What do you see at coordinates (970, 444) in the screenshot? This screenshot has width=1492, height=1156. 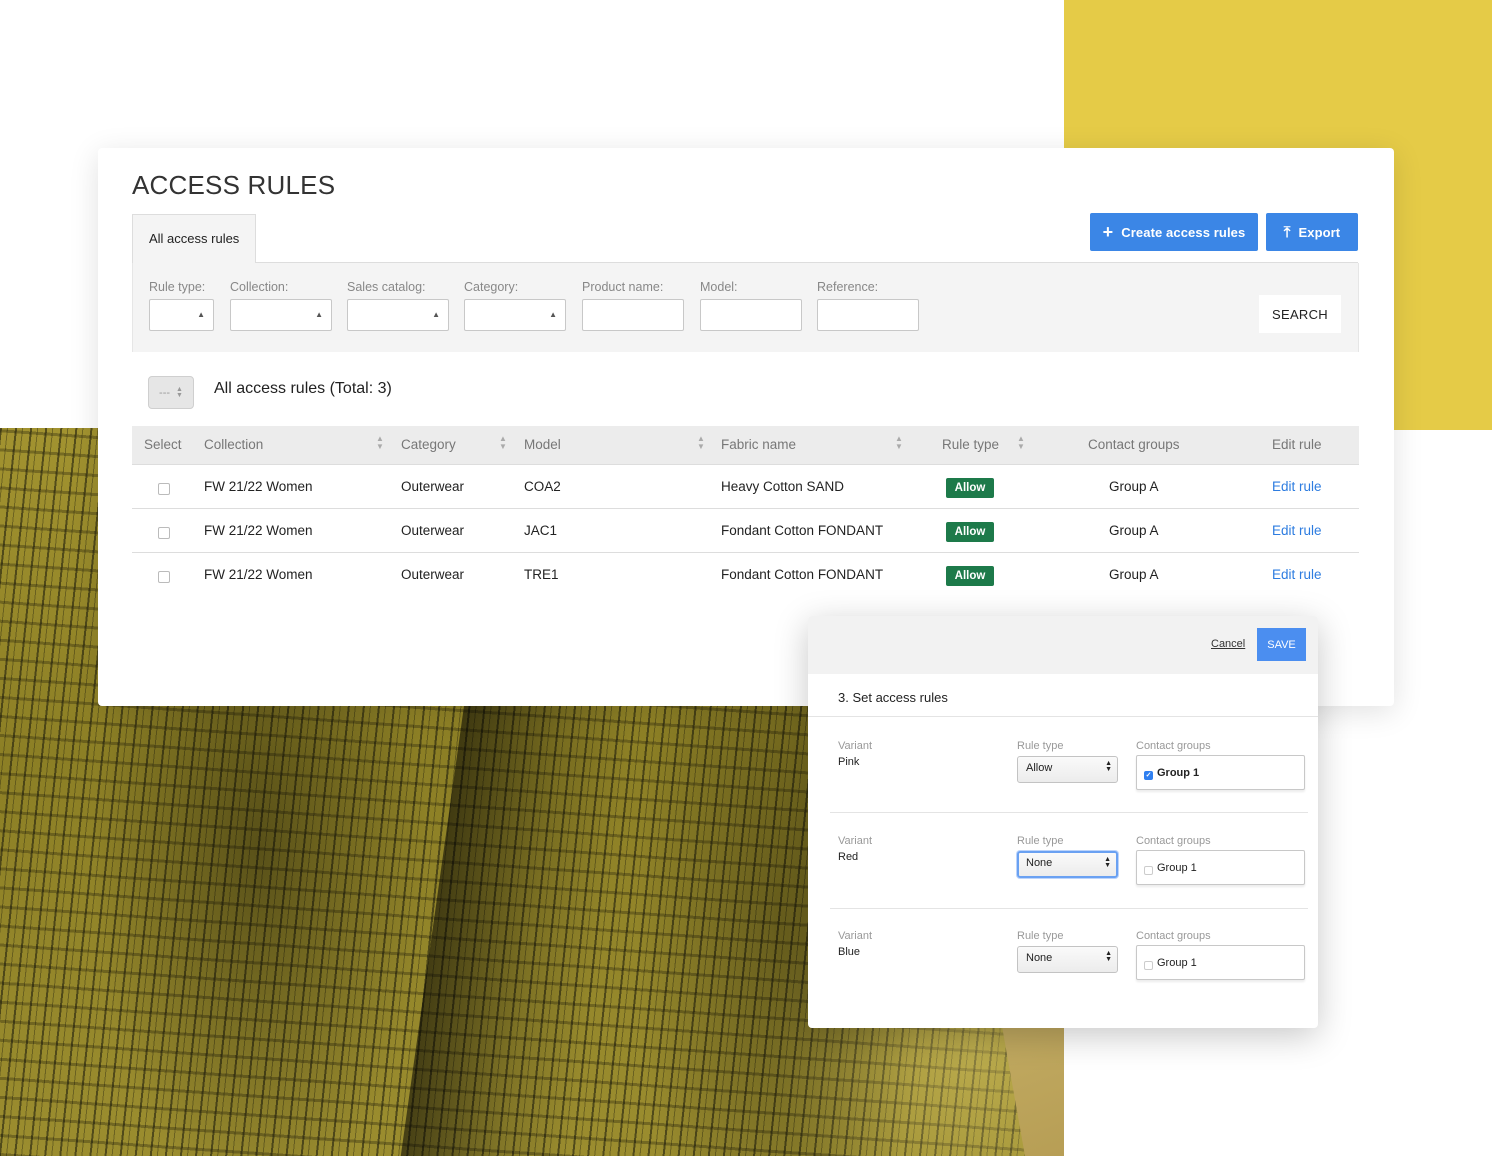 I see `header-rule-type: Rule type` at bounding box center [970, 444].